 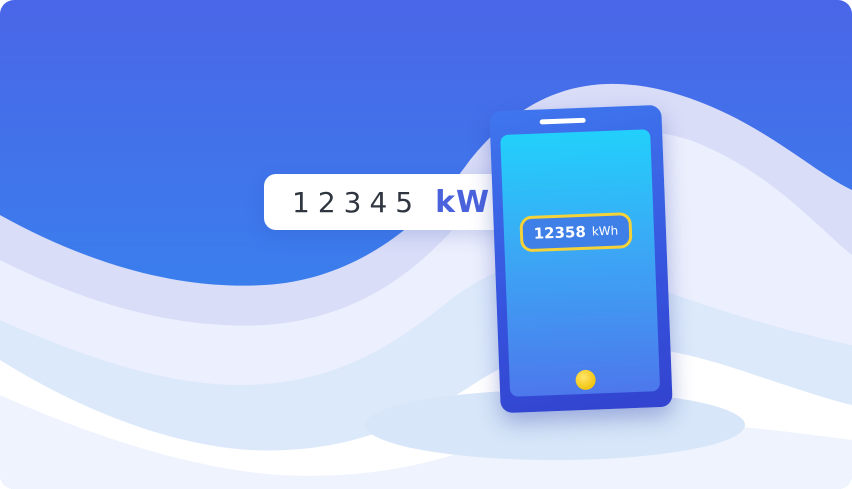 I want to click on meter-digits: 12345, so click(x=357, y=202).